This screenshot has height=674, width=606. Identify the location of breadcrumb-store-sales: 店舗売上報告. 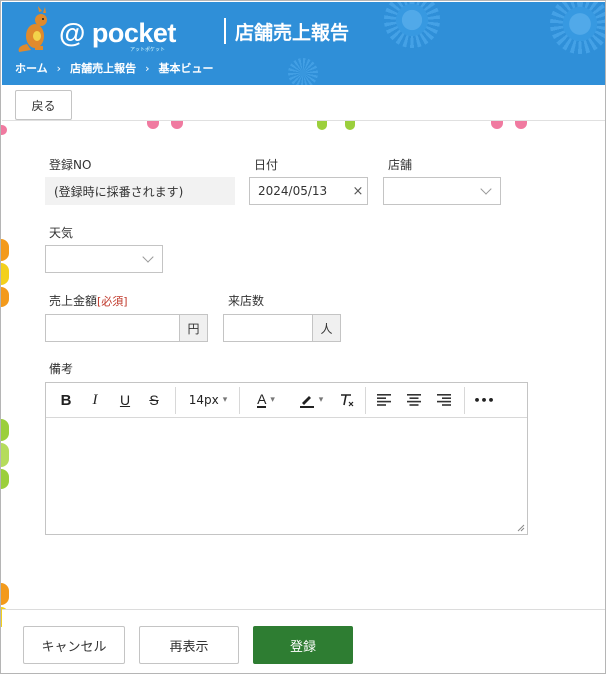
(103, 68).